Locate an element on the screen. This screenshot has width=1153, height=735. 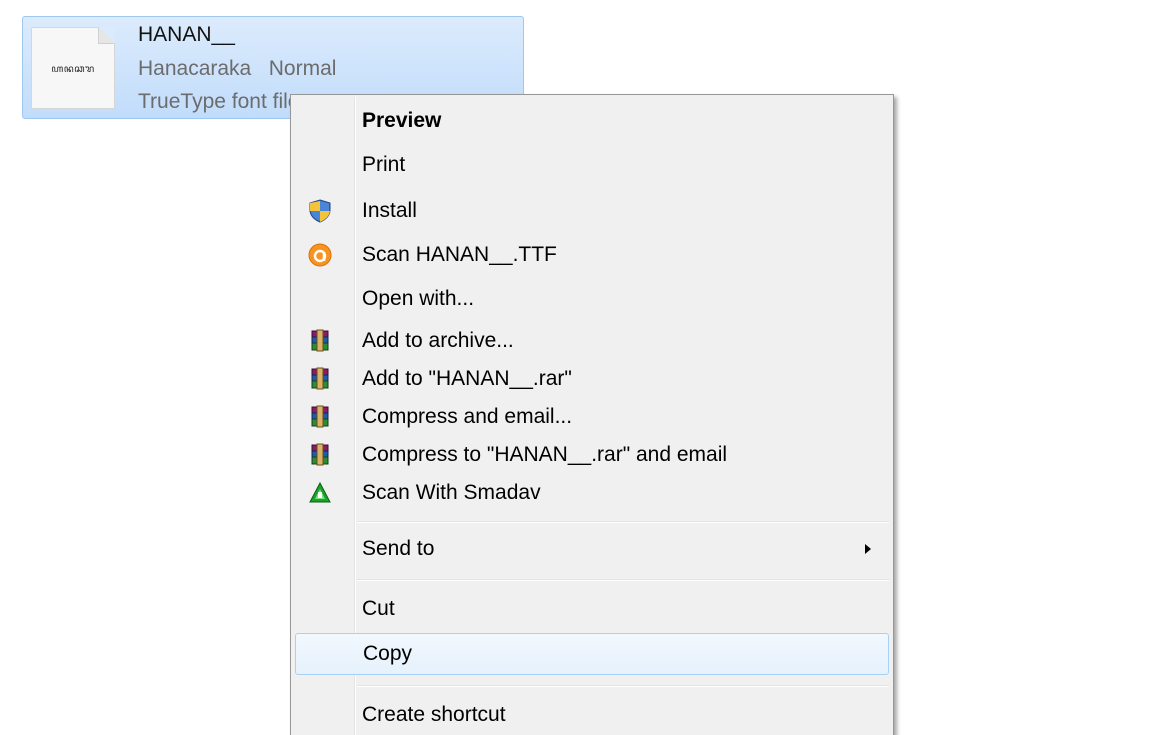
menu-item-label: Cut is located at coordinates (378, 608).